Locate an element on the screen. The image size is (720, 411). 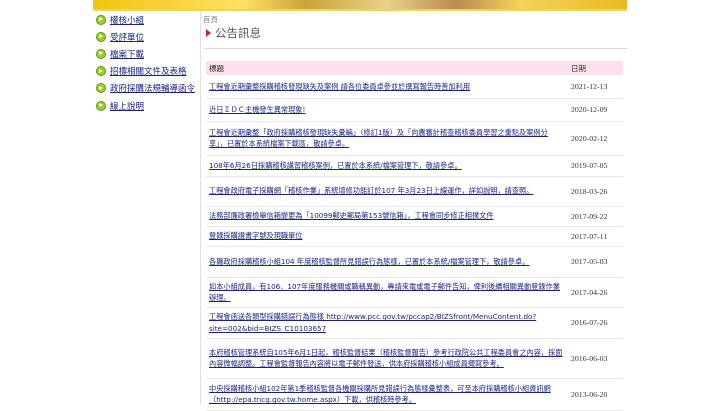
announcement-link: 108年6月26日採購稽核講習稽核案例，已置於本系統/檔案管理下，敬請參卓。 is located at coordinates (387, 166).